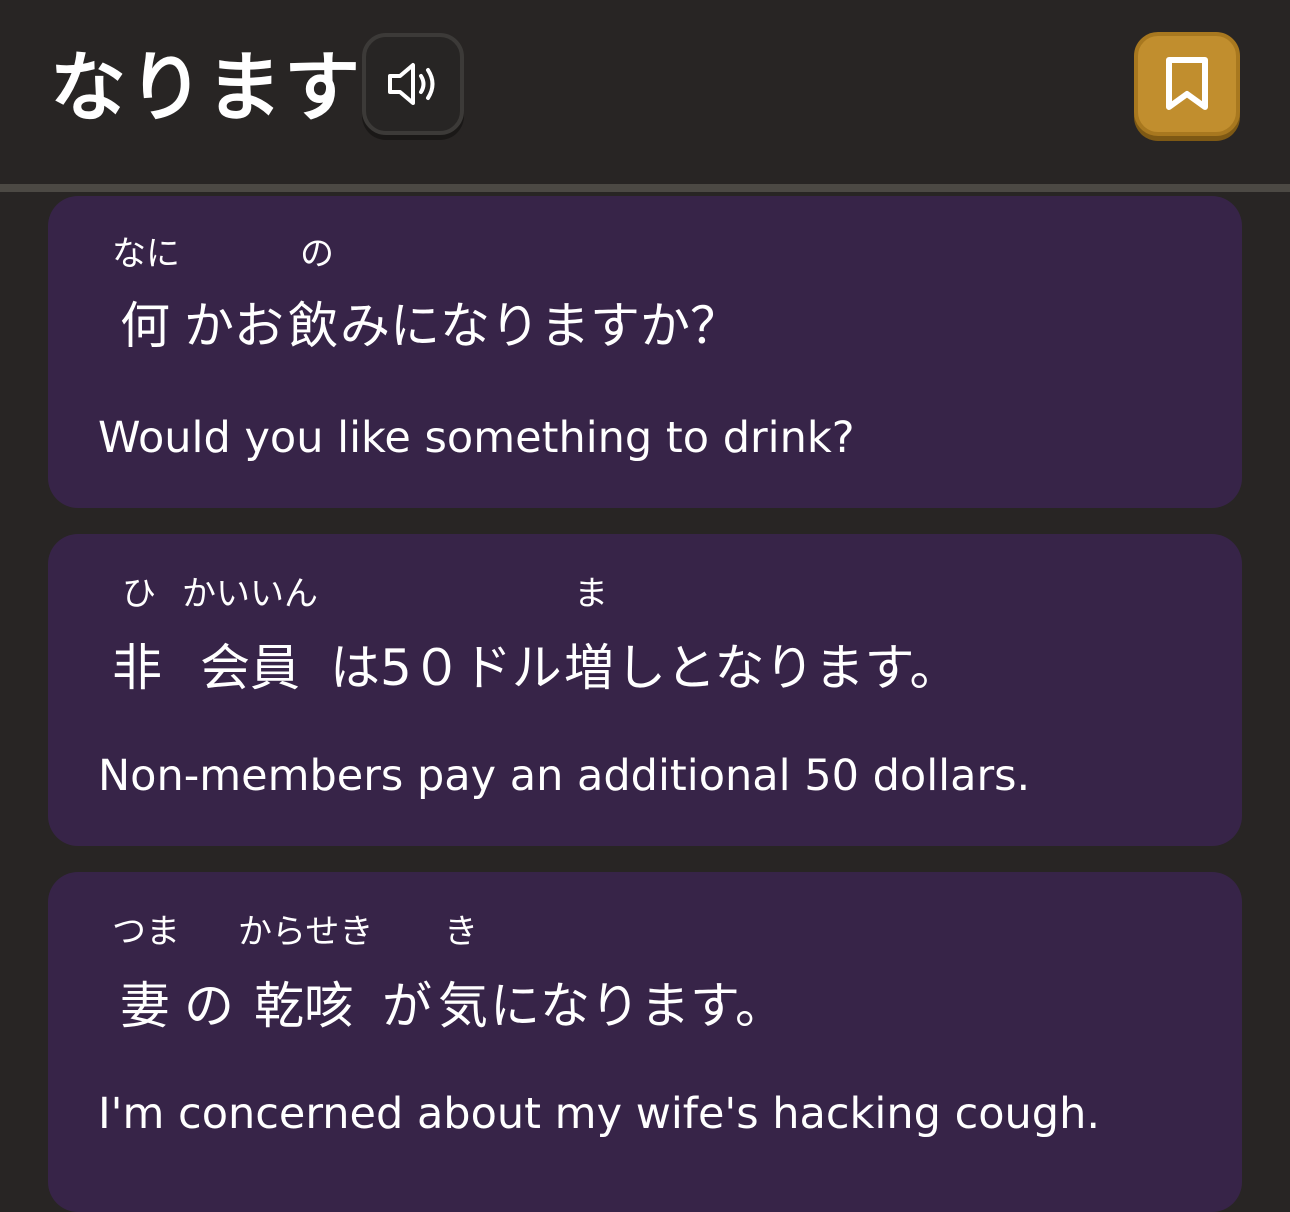 This screenshot has width=1290, height=1212. I want to click on furigana: ひ, so click(139, 594).